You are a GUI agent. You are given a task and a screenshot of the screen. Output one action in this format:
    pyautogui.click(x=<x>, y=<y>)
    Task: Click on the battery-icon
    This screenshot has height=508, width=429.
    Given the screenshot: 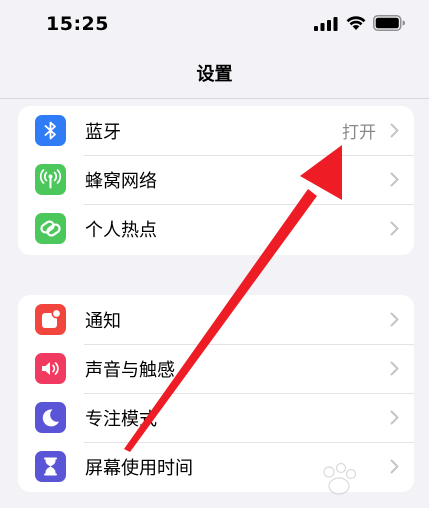 What is the action you would take?
    pyautogui.click(x=389, y=23)
    